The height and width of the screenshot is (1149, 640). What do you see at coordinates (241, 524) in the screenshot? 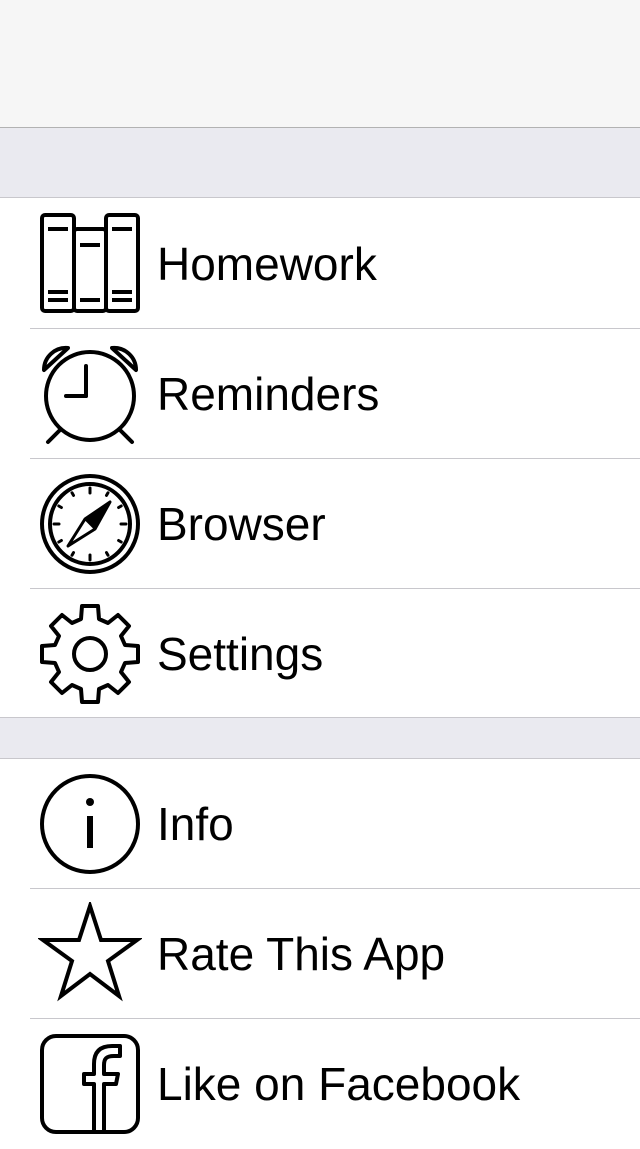
I see `menu-item-label: Browser` at bounding box center [241, 524].